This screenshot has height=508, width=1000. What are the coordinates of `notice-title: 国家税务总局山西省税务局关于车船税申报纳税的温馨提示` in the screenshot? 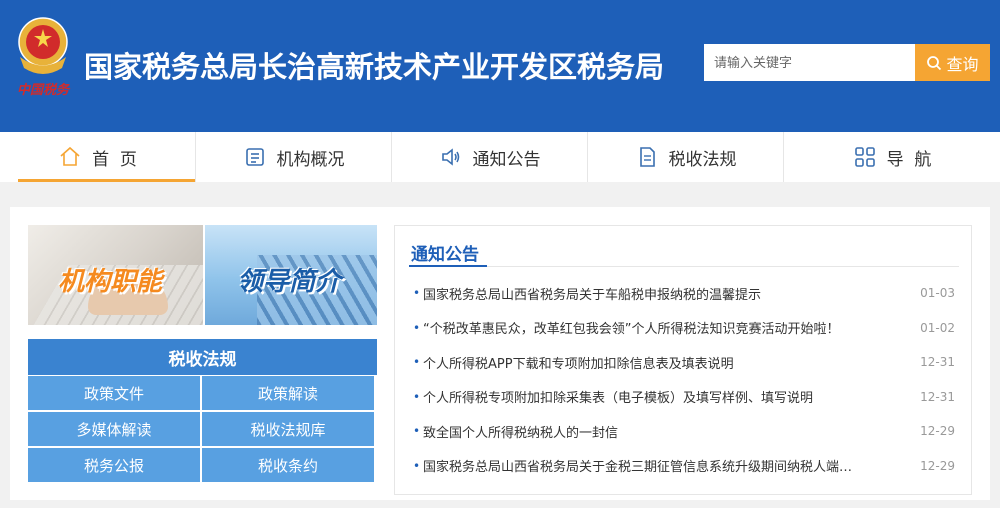 It's located at (669, 293).